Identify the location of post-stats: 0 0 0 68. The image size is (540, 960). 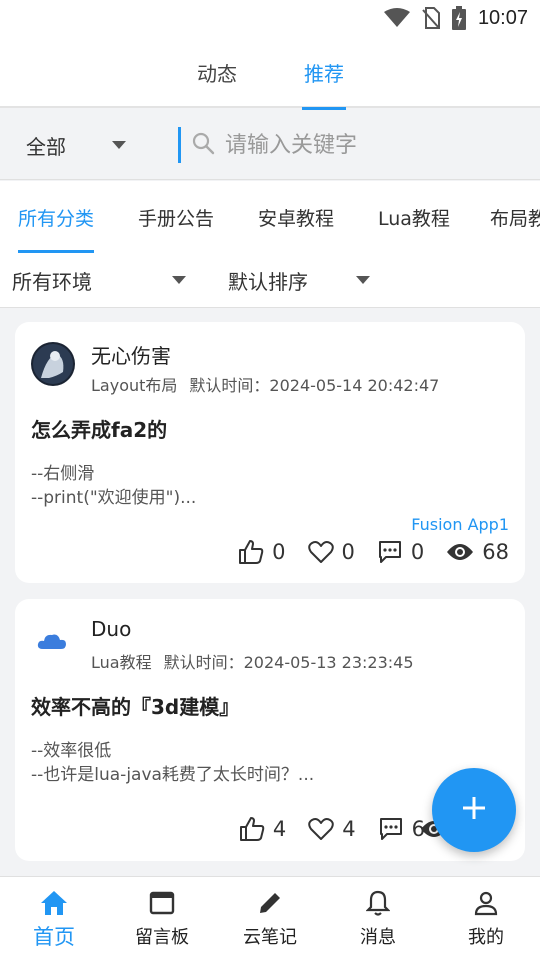
(373, 552).